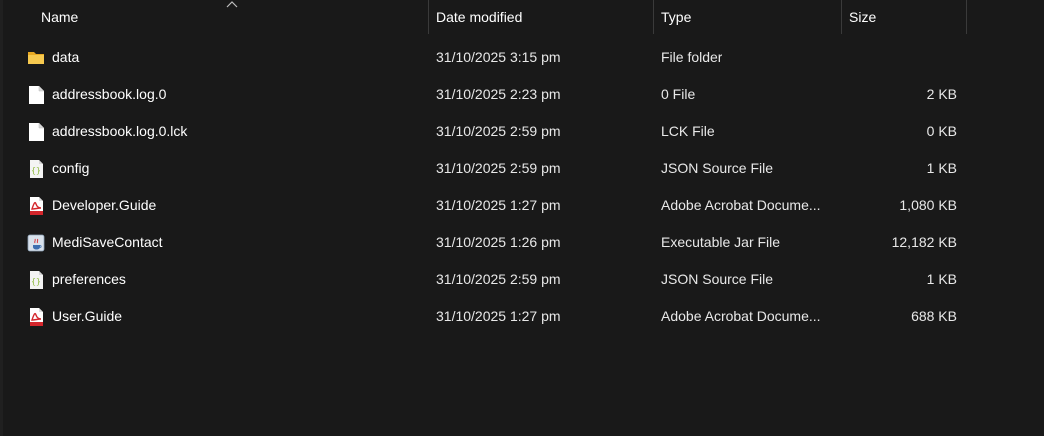 This screenshot has width=1044, height=436. Describe the element at coordinates (692, 57) in the screenshot. I see `file-type: File folder` at that location.